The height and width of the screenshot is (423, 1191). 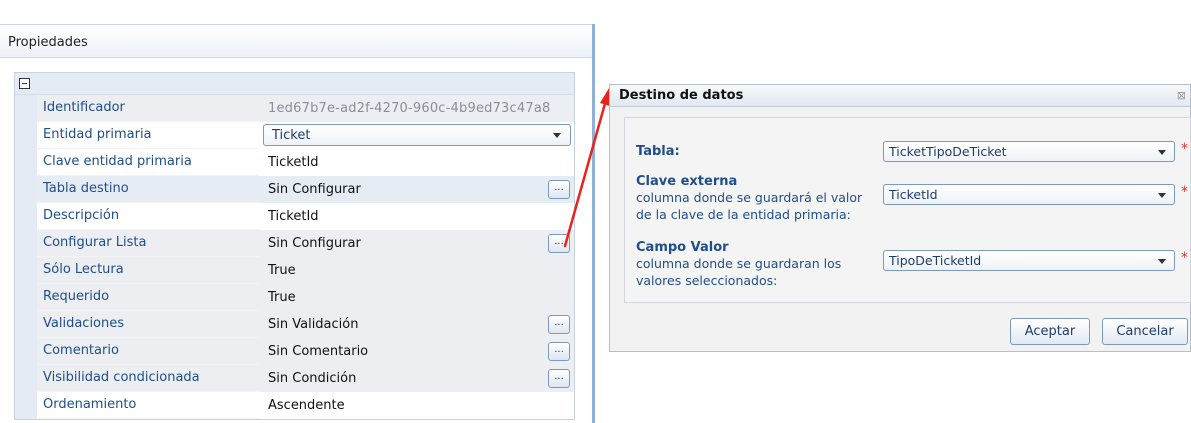 I want to click on dialog-title-bar: Destino de datos ⊠, so click(x=900, y=96).